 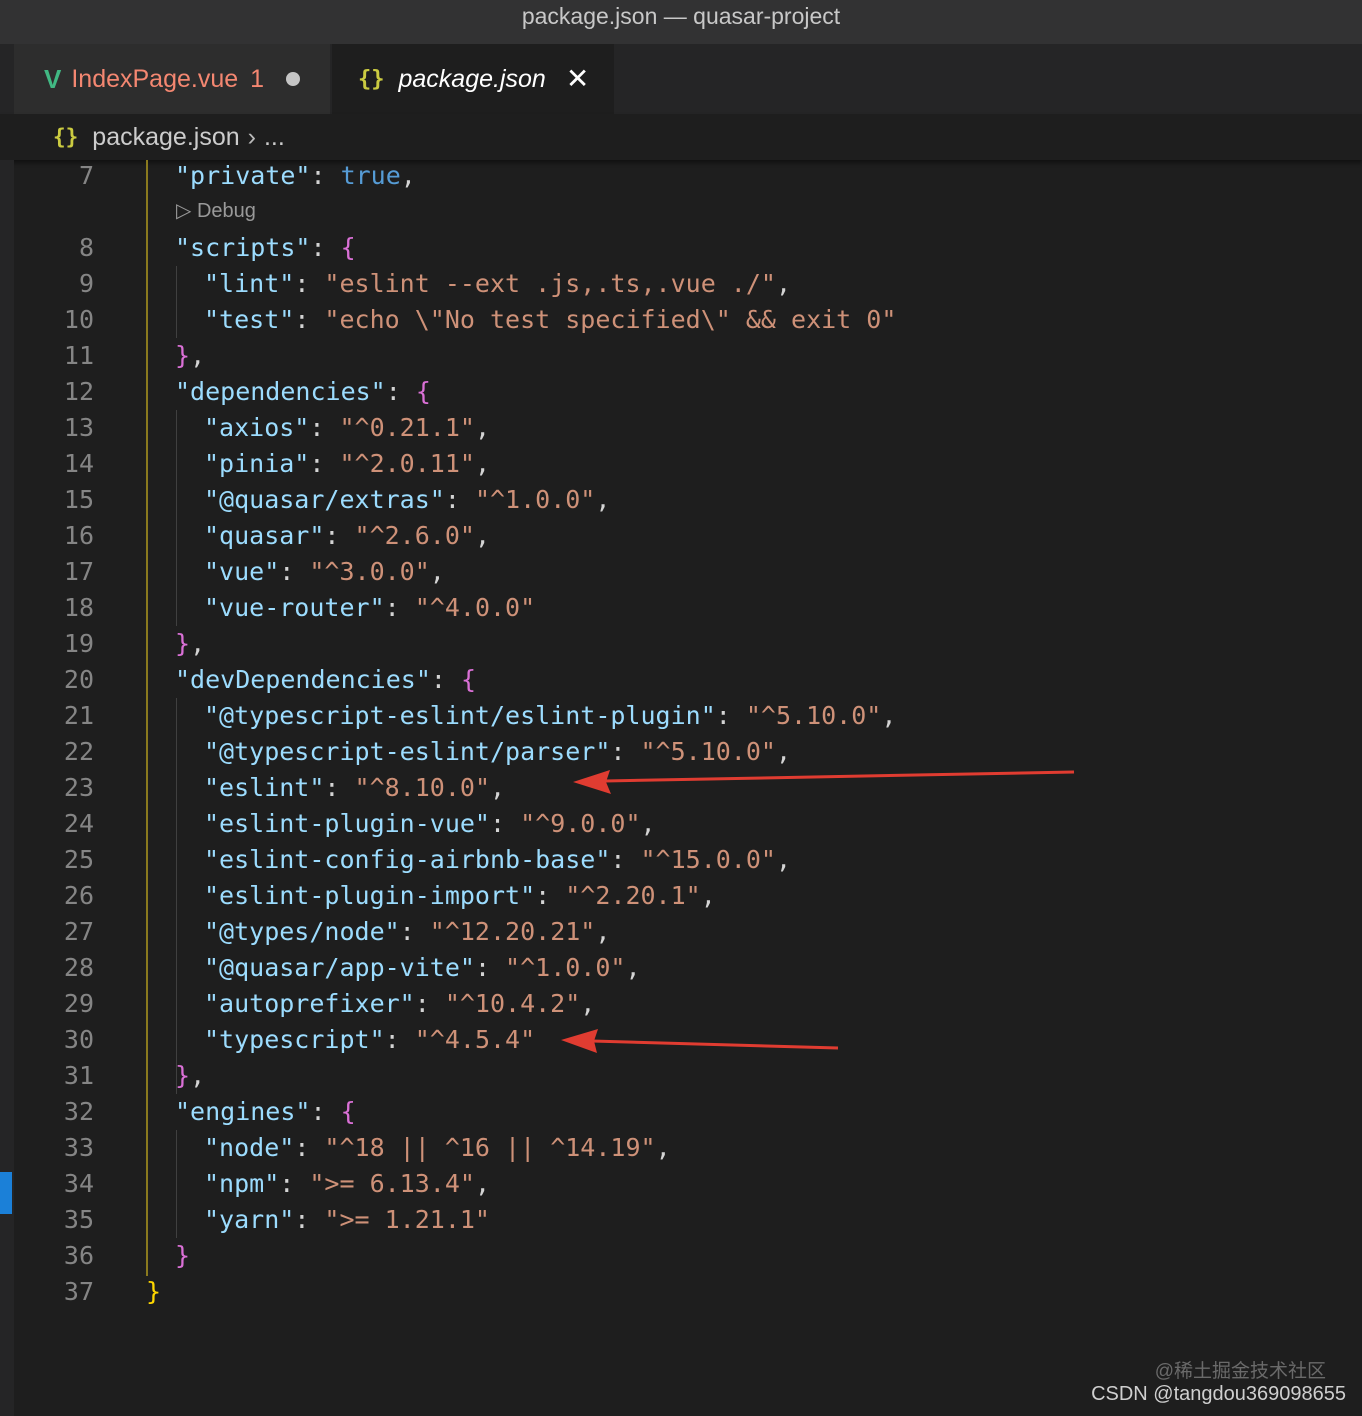 I want to click on annotation-arrow-eslint, so click(x=824, y=782).